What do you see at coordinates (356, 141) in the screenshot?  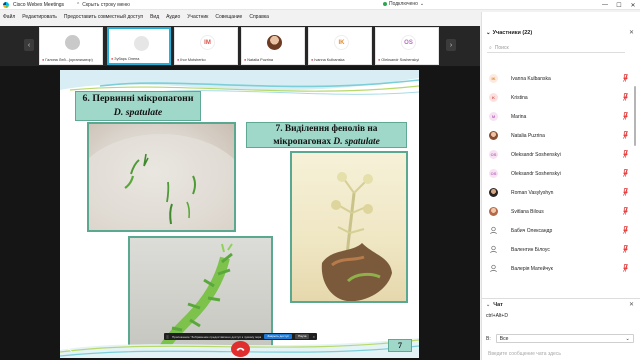 I see `slide-heading-2-species: D. spatulate` at bounding box center [356, 141].